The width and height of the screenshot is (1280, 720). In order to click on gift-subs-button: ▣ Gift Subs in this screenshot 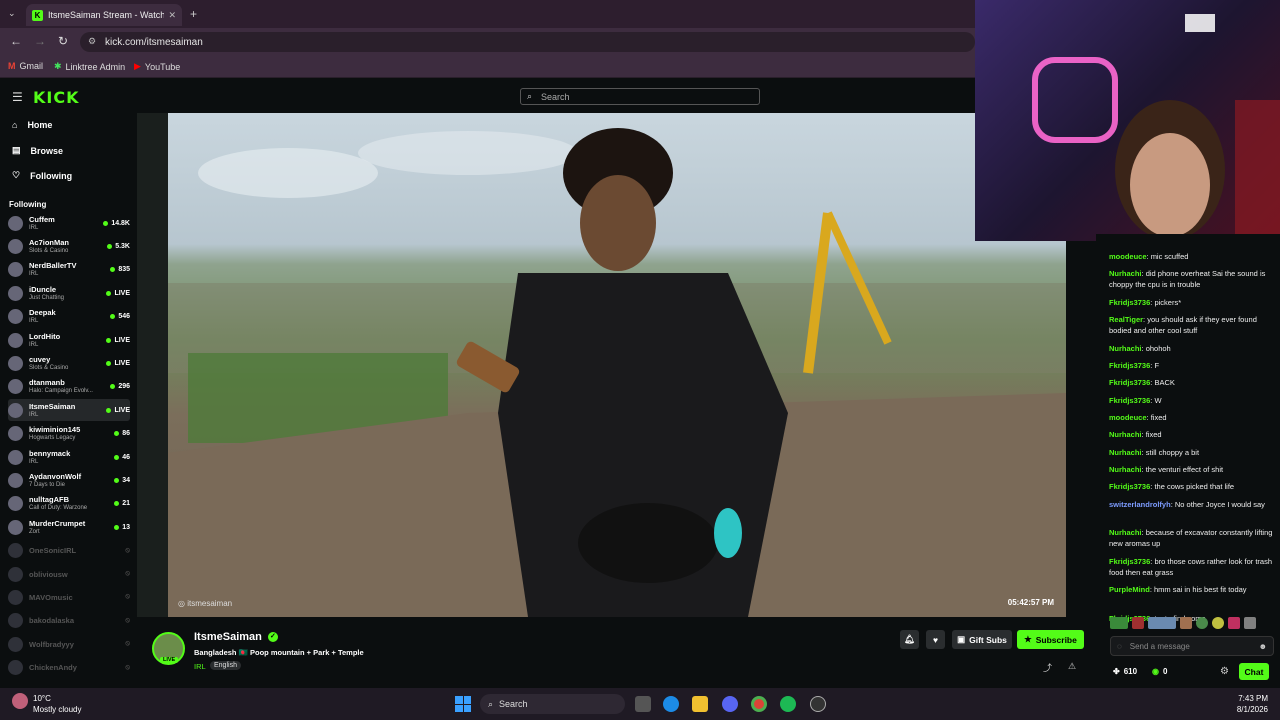, I will do `click(982, 639)`.